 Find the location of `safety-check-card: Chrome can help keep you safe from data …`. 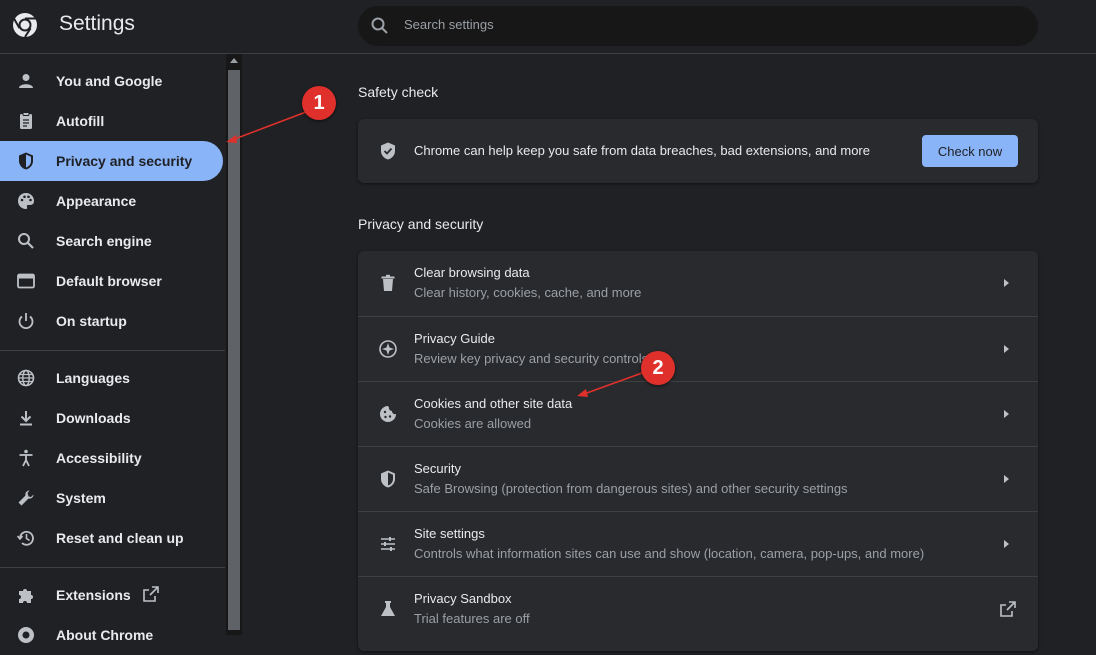

safety-check-card: Chrome can help keep you safe from data … is located at coordinates (698, 151).